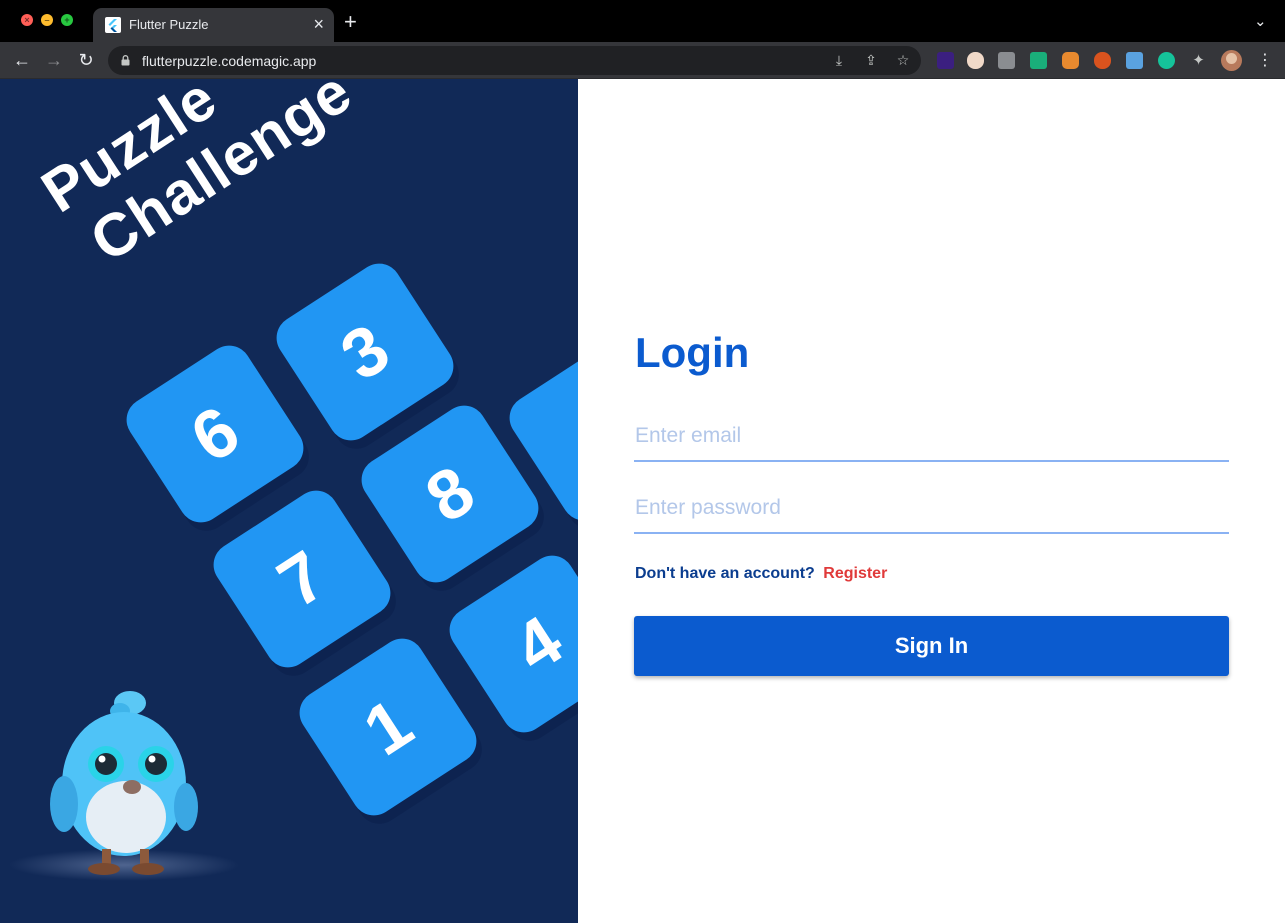 The width and height of the screenshot is (1285, 923). What do you see at coordinates (113, 25) in the screenshot?
I see `flutter-icon` at bounding box center [113, 25].